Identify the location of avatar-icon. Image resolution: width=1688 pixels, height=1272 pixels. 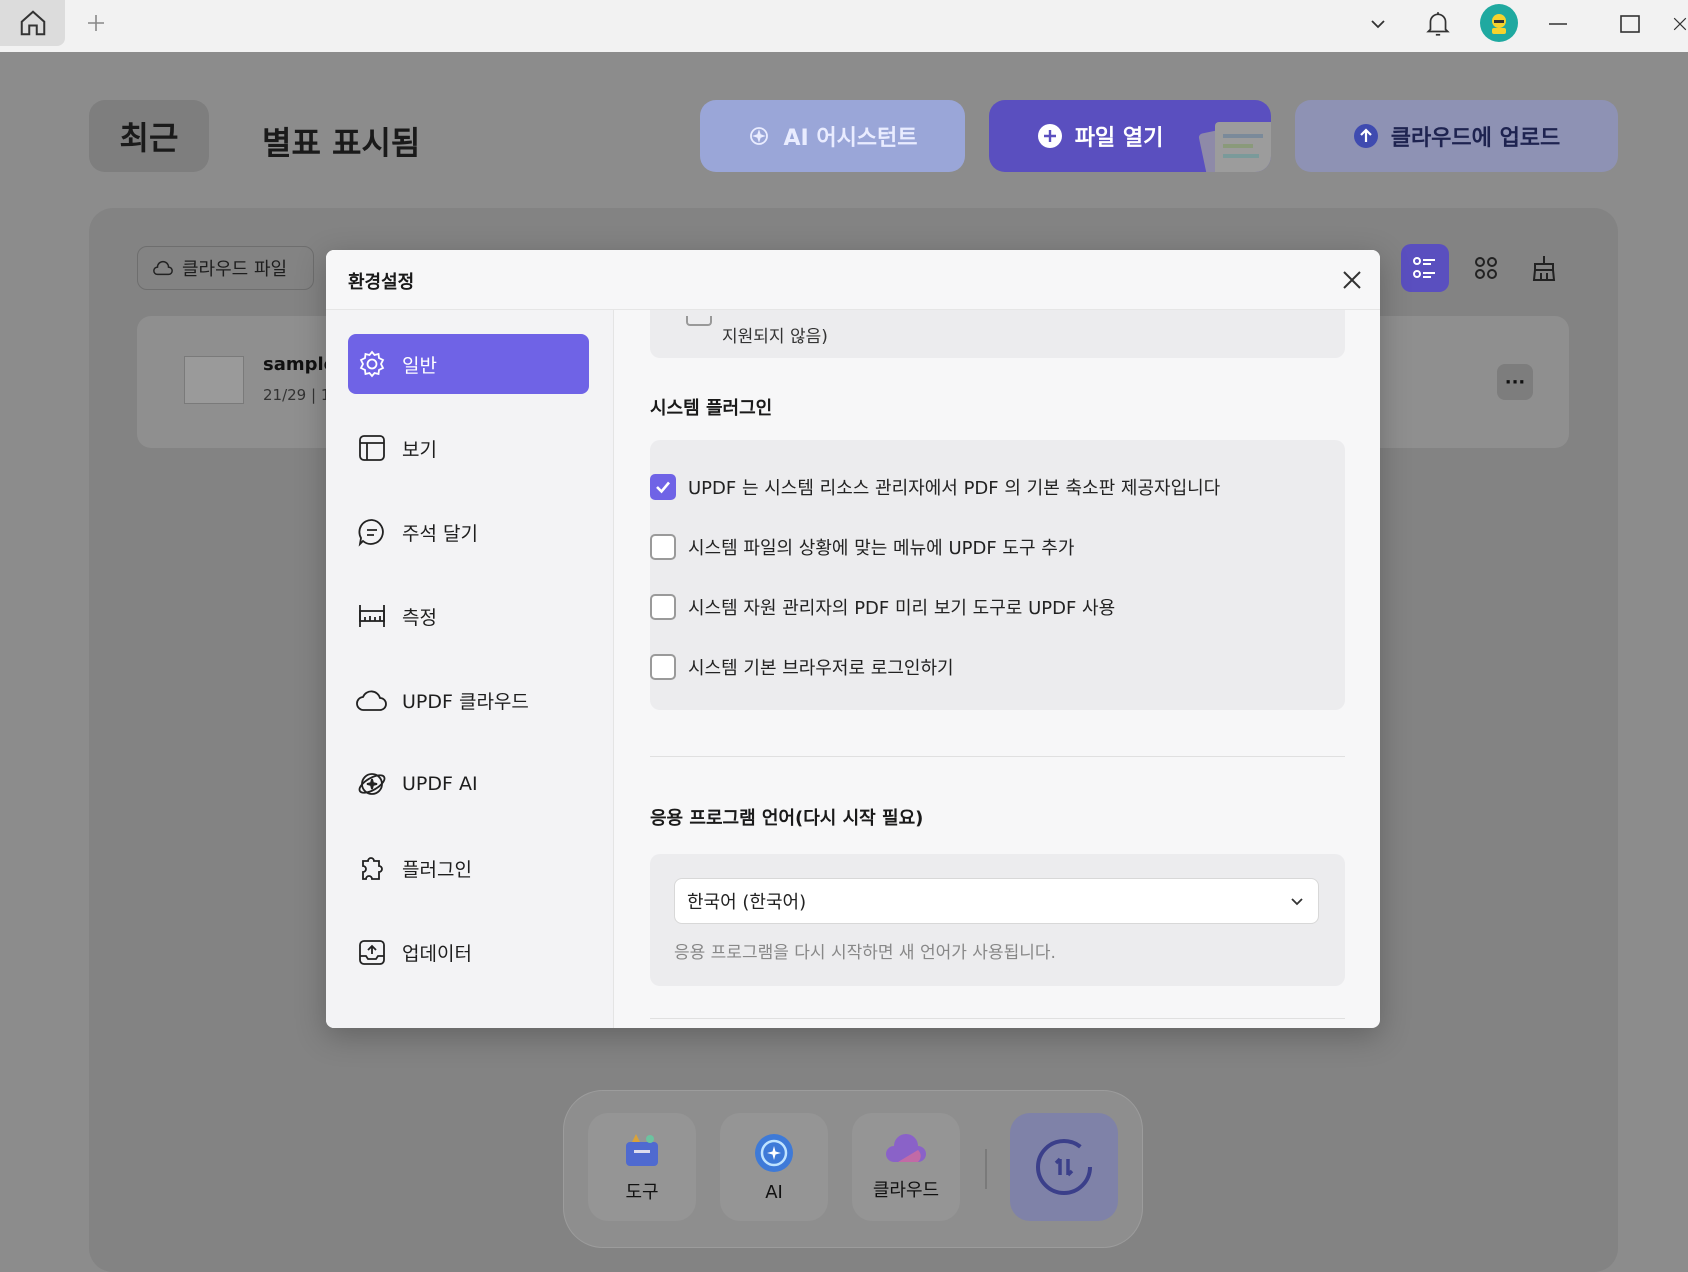
(1499, 24).